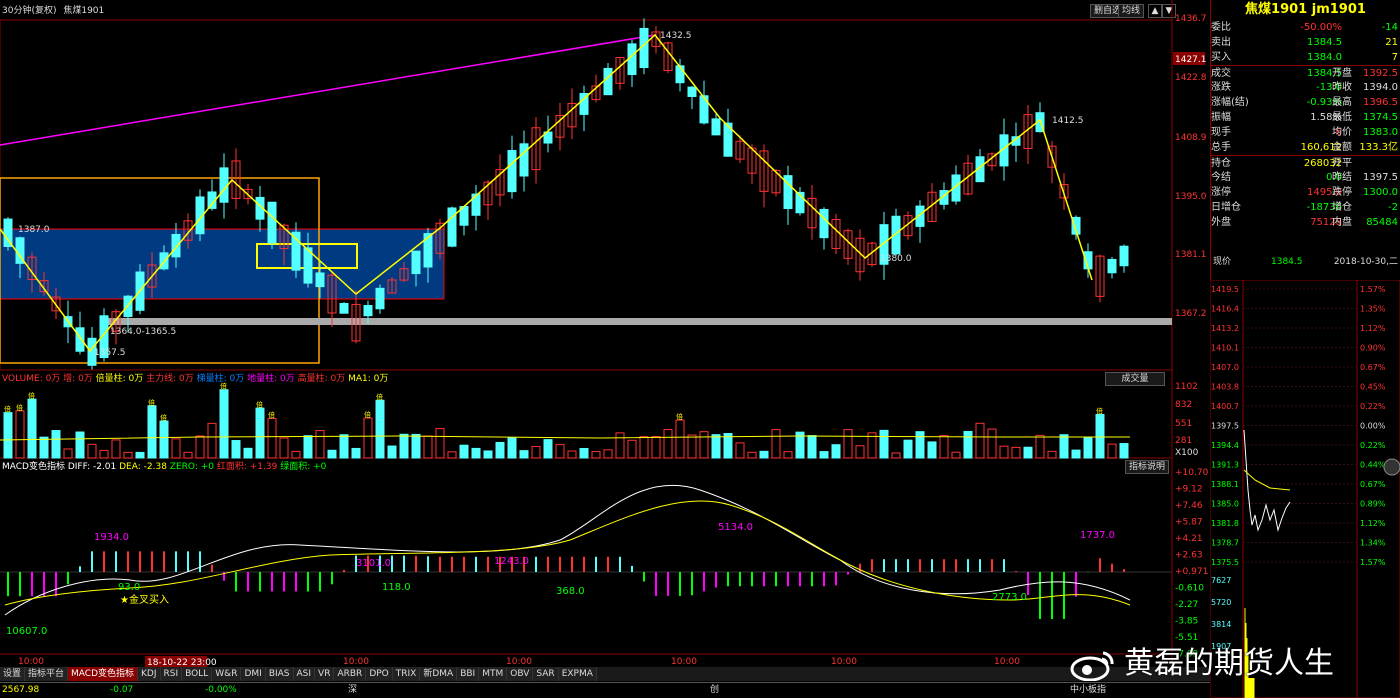 The height and width of the screenshot is (698, 1400). What do you see at coordinates (546, 674) in the screenshot?
I see `tab-18: SAR` at bounding box center [546, 674].